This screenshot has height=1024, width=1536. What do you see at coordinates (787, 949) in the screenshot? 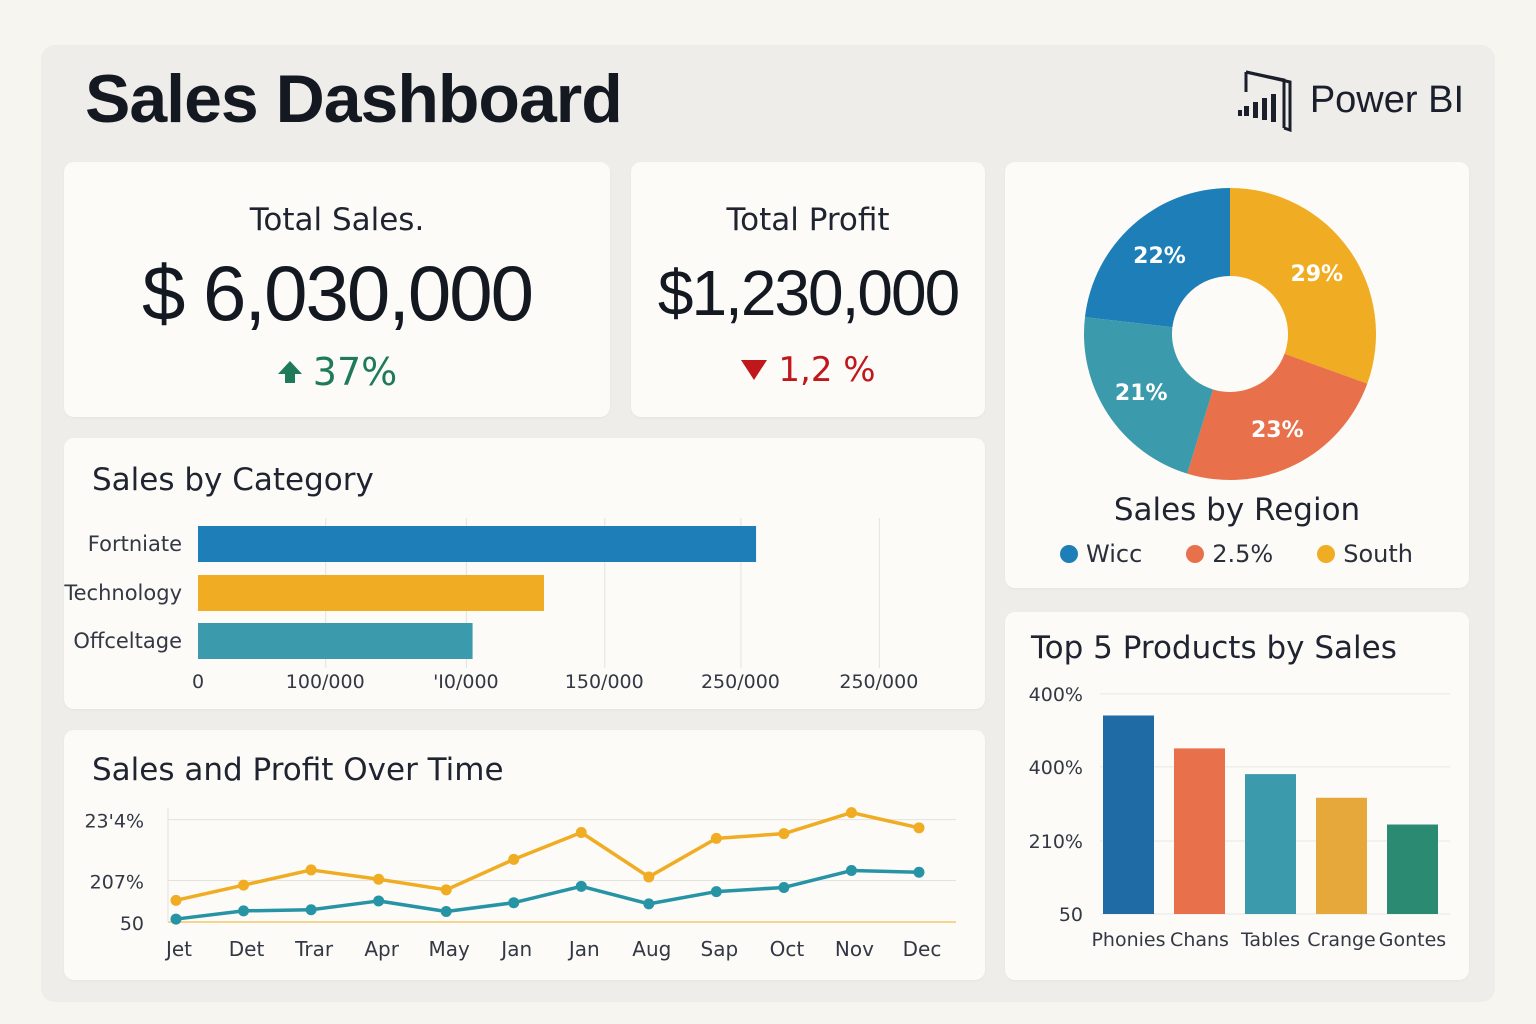
I see `x-tick-label-10: Oct` at bounding box center [787, 949].